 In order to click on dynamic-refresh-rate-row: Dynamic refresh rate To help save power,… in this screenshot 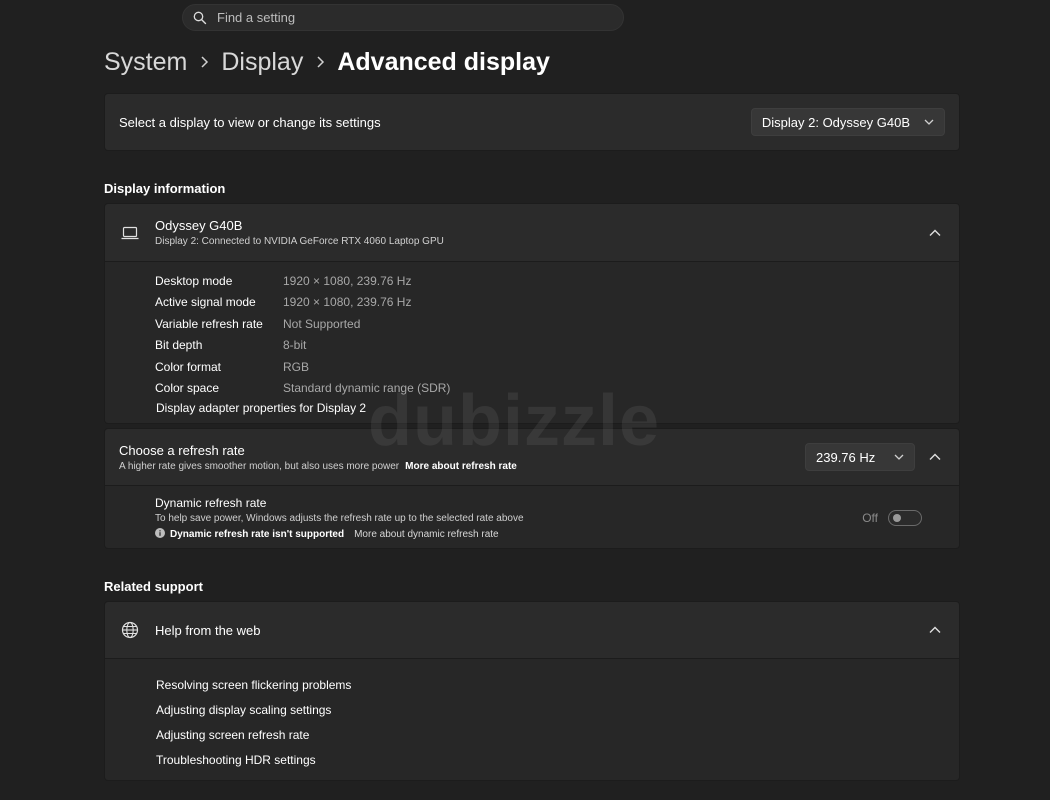, I will do `click(532, 517)`.